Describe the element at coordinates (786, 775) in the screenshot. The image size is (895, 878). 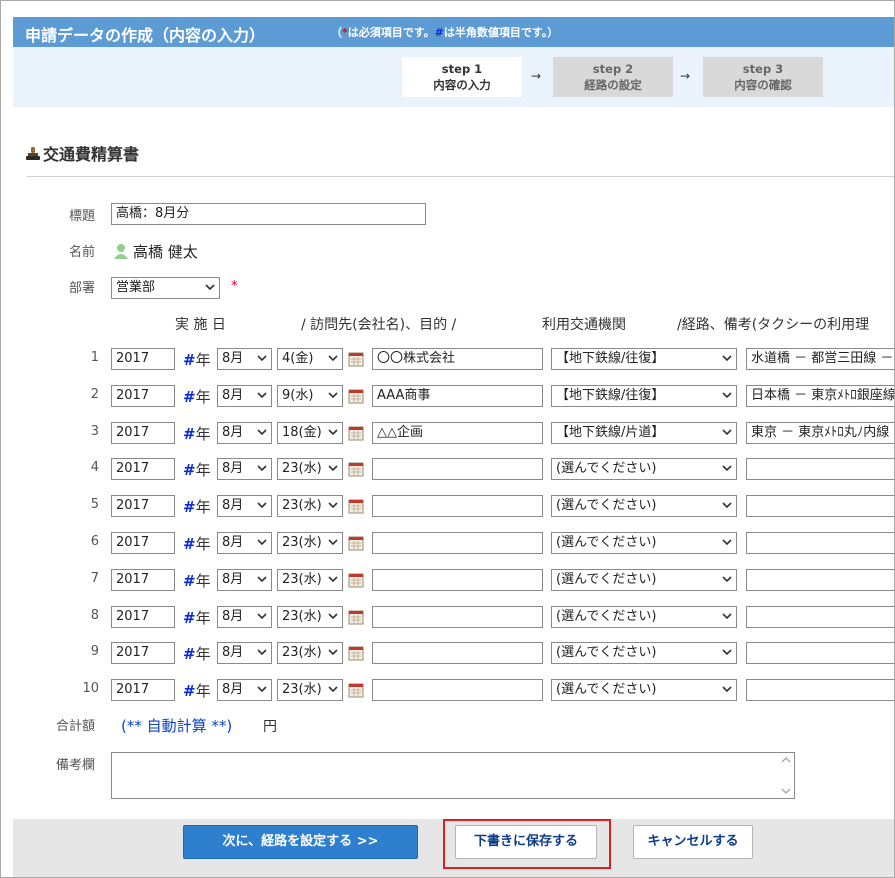
I see `textarea-scrollbar` at that location.